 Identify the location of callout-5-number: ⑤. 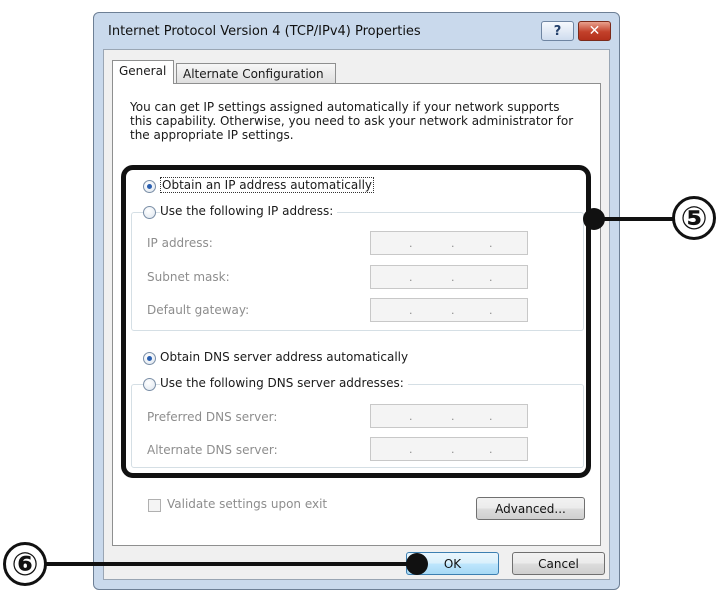
(694, 218).